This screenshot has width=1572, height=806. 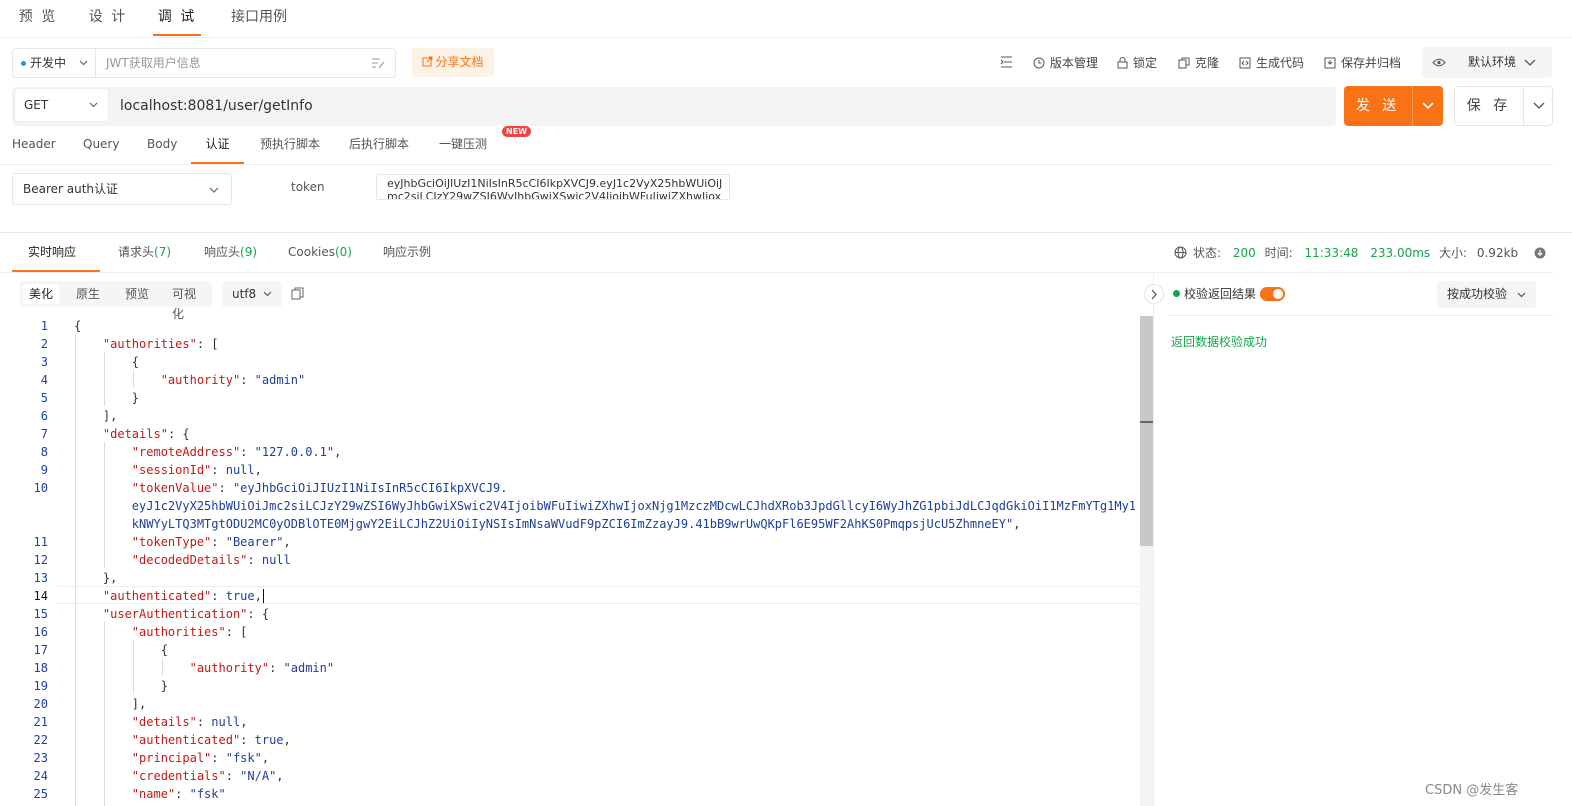 I want to click on tab-auth: 认证, so click(x=217, y=146).